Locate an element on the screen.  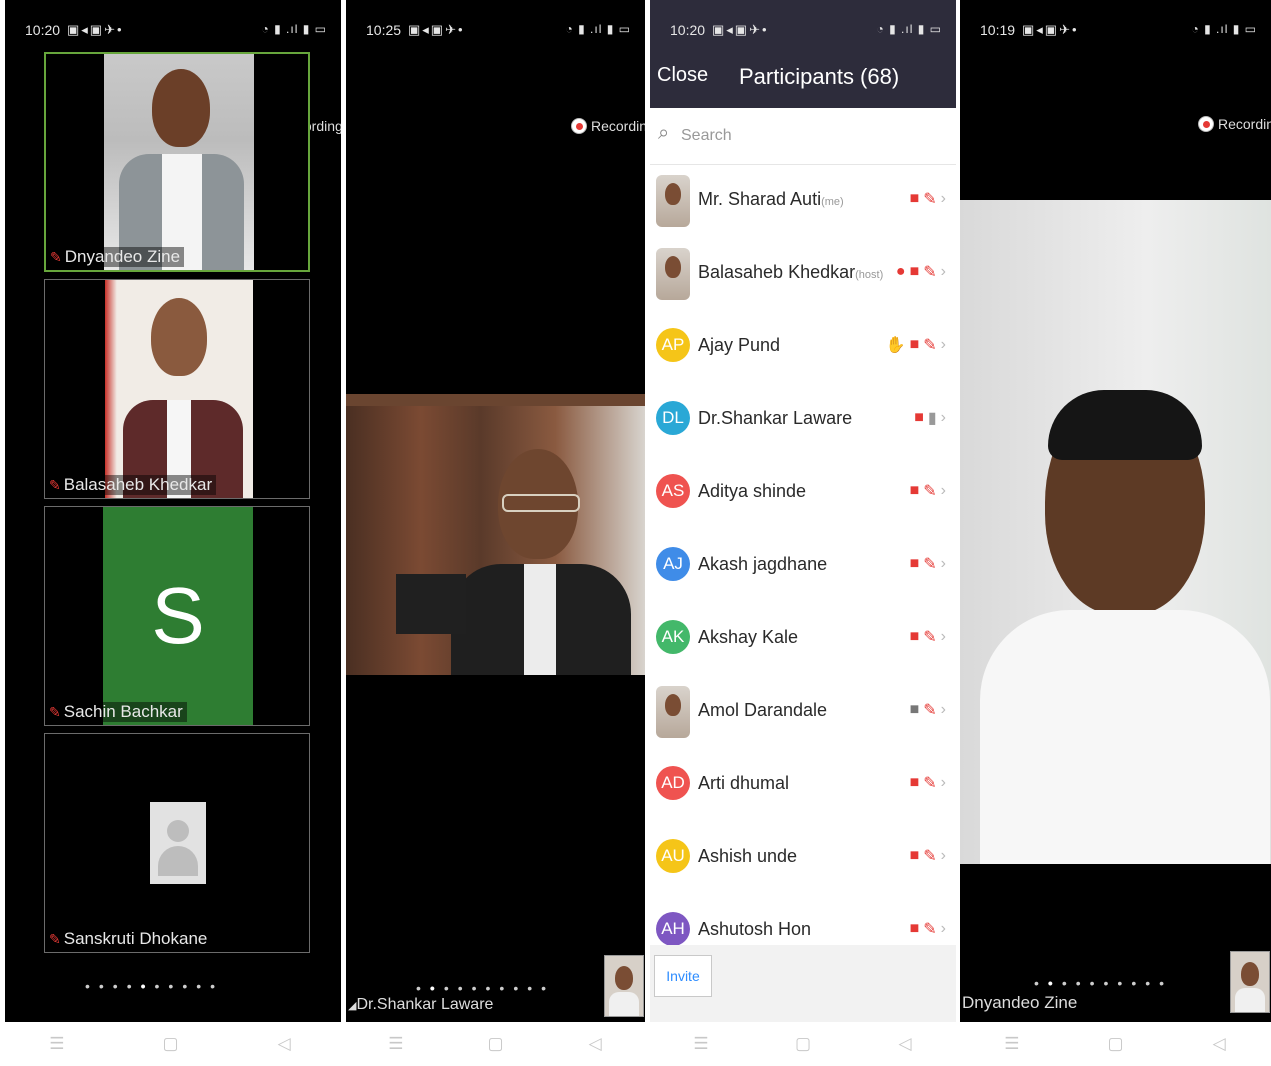
participant-row: Mr. Sharad Auti(me) ■ ✎ › is located at coordinates (803, 202).